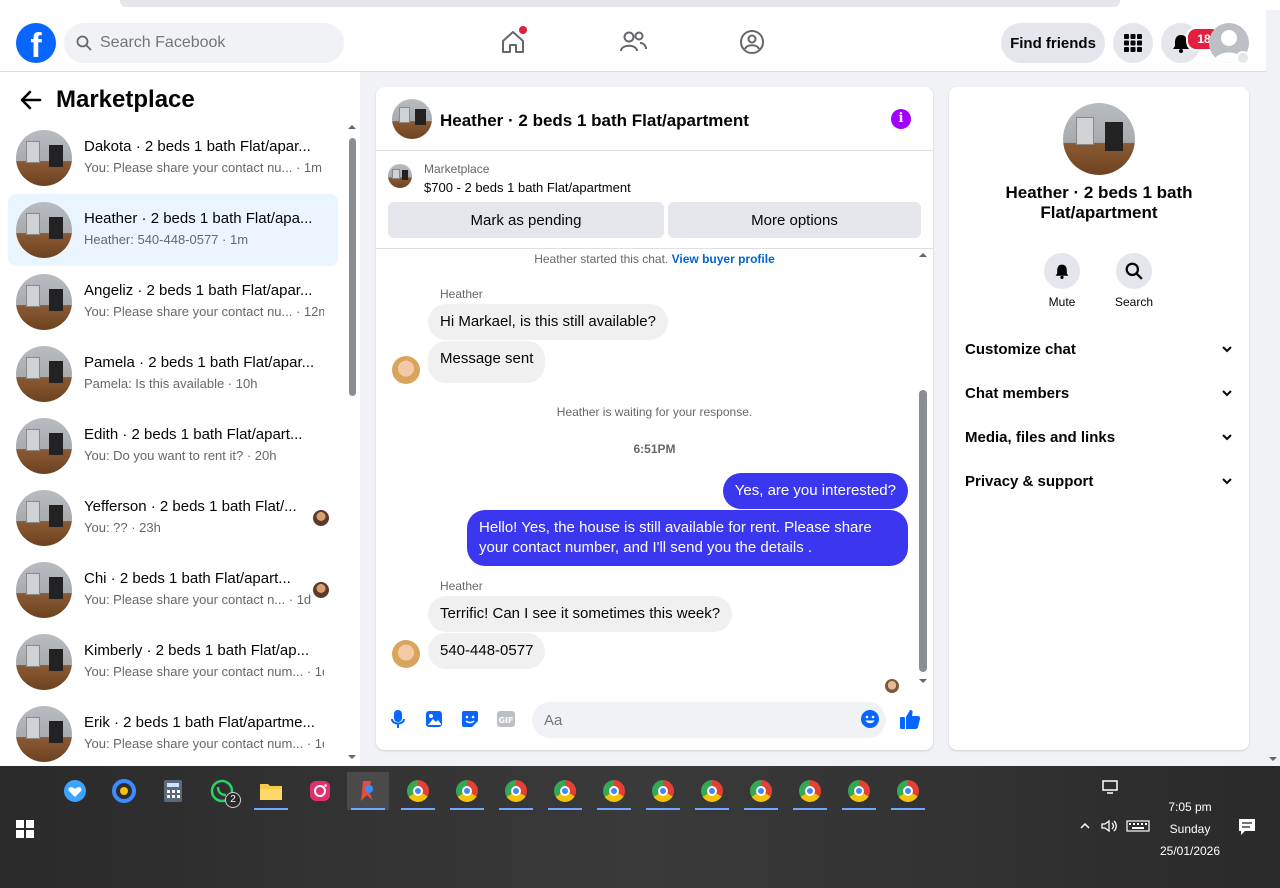  Describe the element at coordinates (1134, 271) in the screenshot. I see `search-in-chat-button` at that location.